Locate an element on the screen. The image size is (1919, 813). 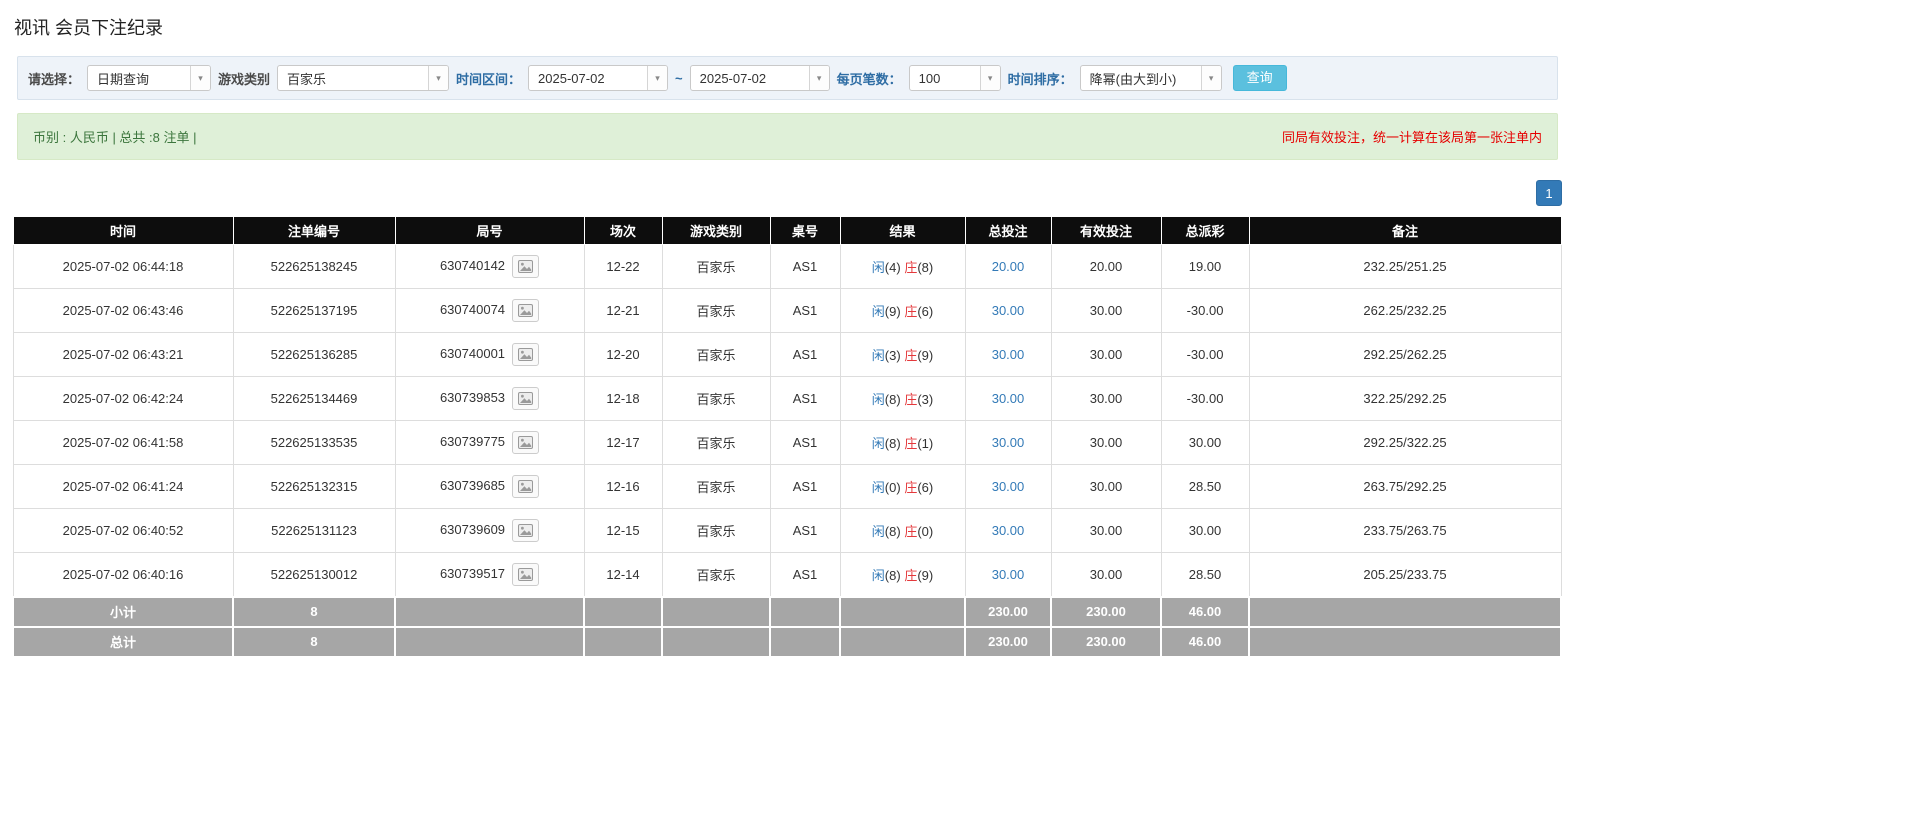
date-from-select: 2025-07-02 ▾ is located at coordinates (598, 78).